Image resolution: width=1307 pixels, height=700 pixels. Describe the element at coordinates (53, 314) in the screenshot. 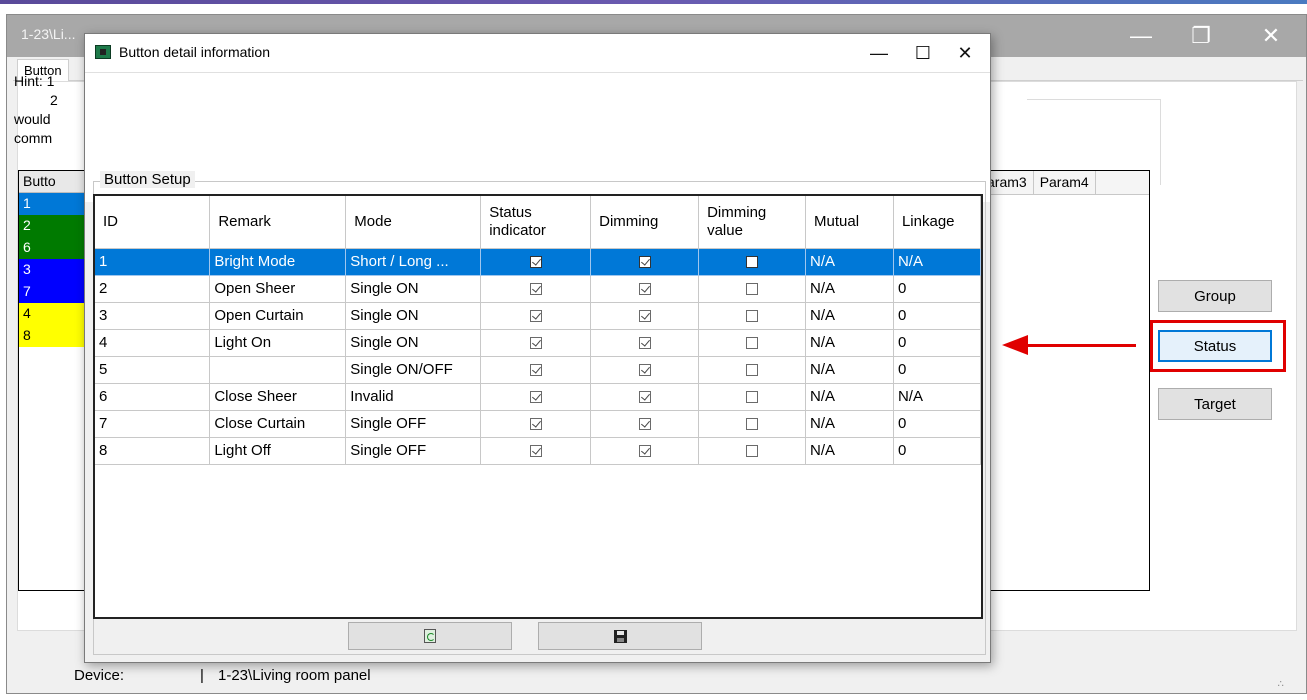

I see `button-list-item: 4` at that location.